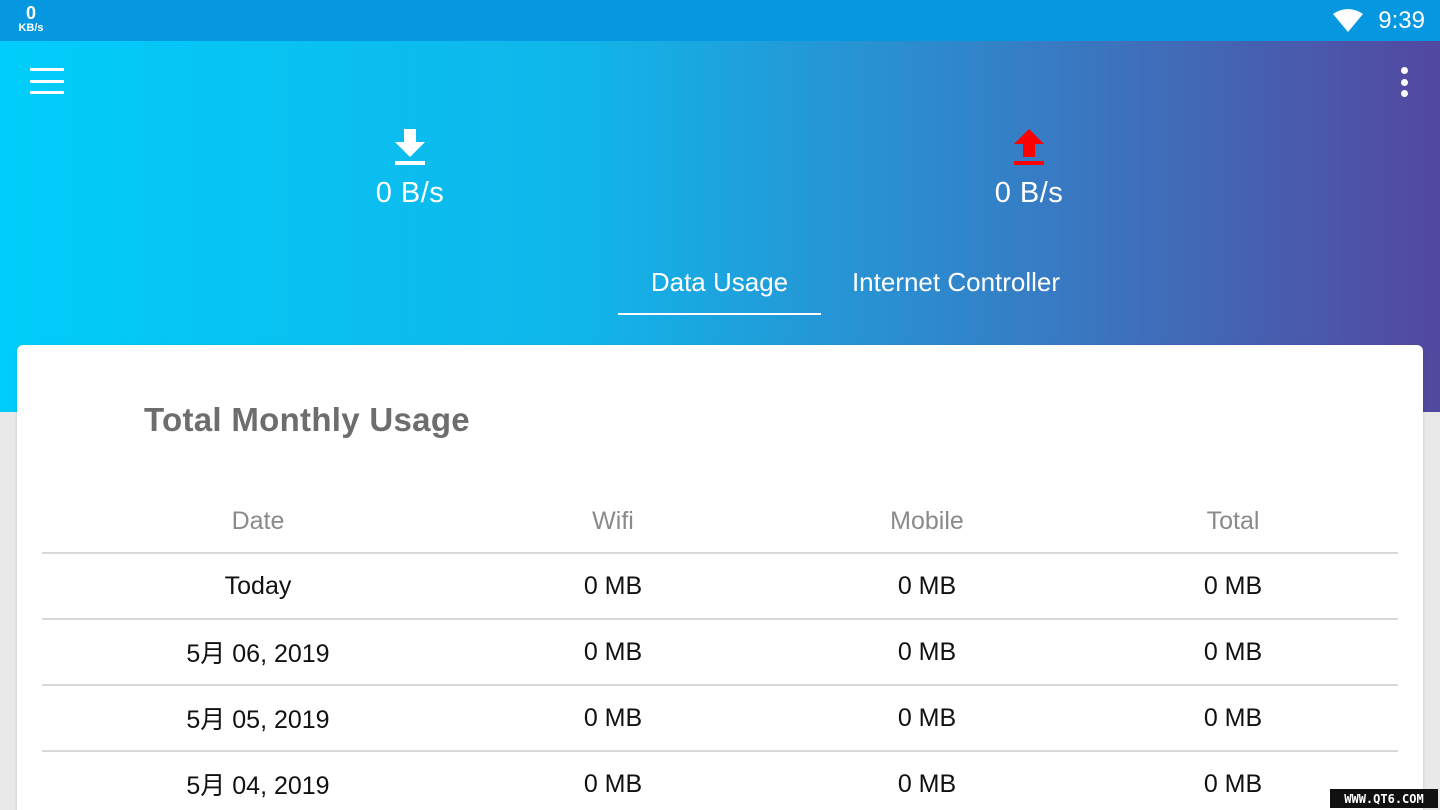 The image size is (1440, 810). Describe the element at coordinates (1384, 798) in the screenshot. I see `watermark: WWW.QT6.COM` at that location.